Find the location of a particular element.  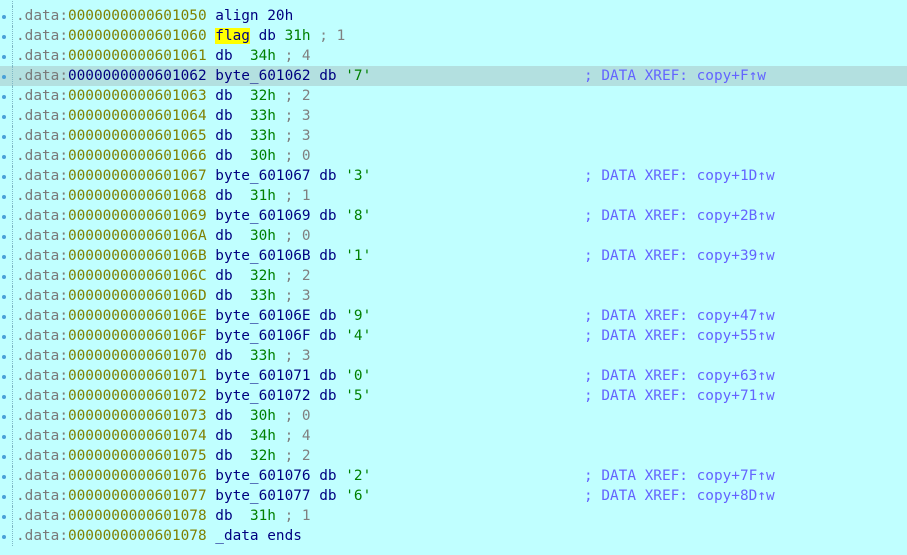

address: 0000000000601074 is located at coordinates (137, 436).